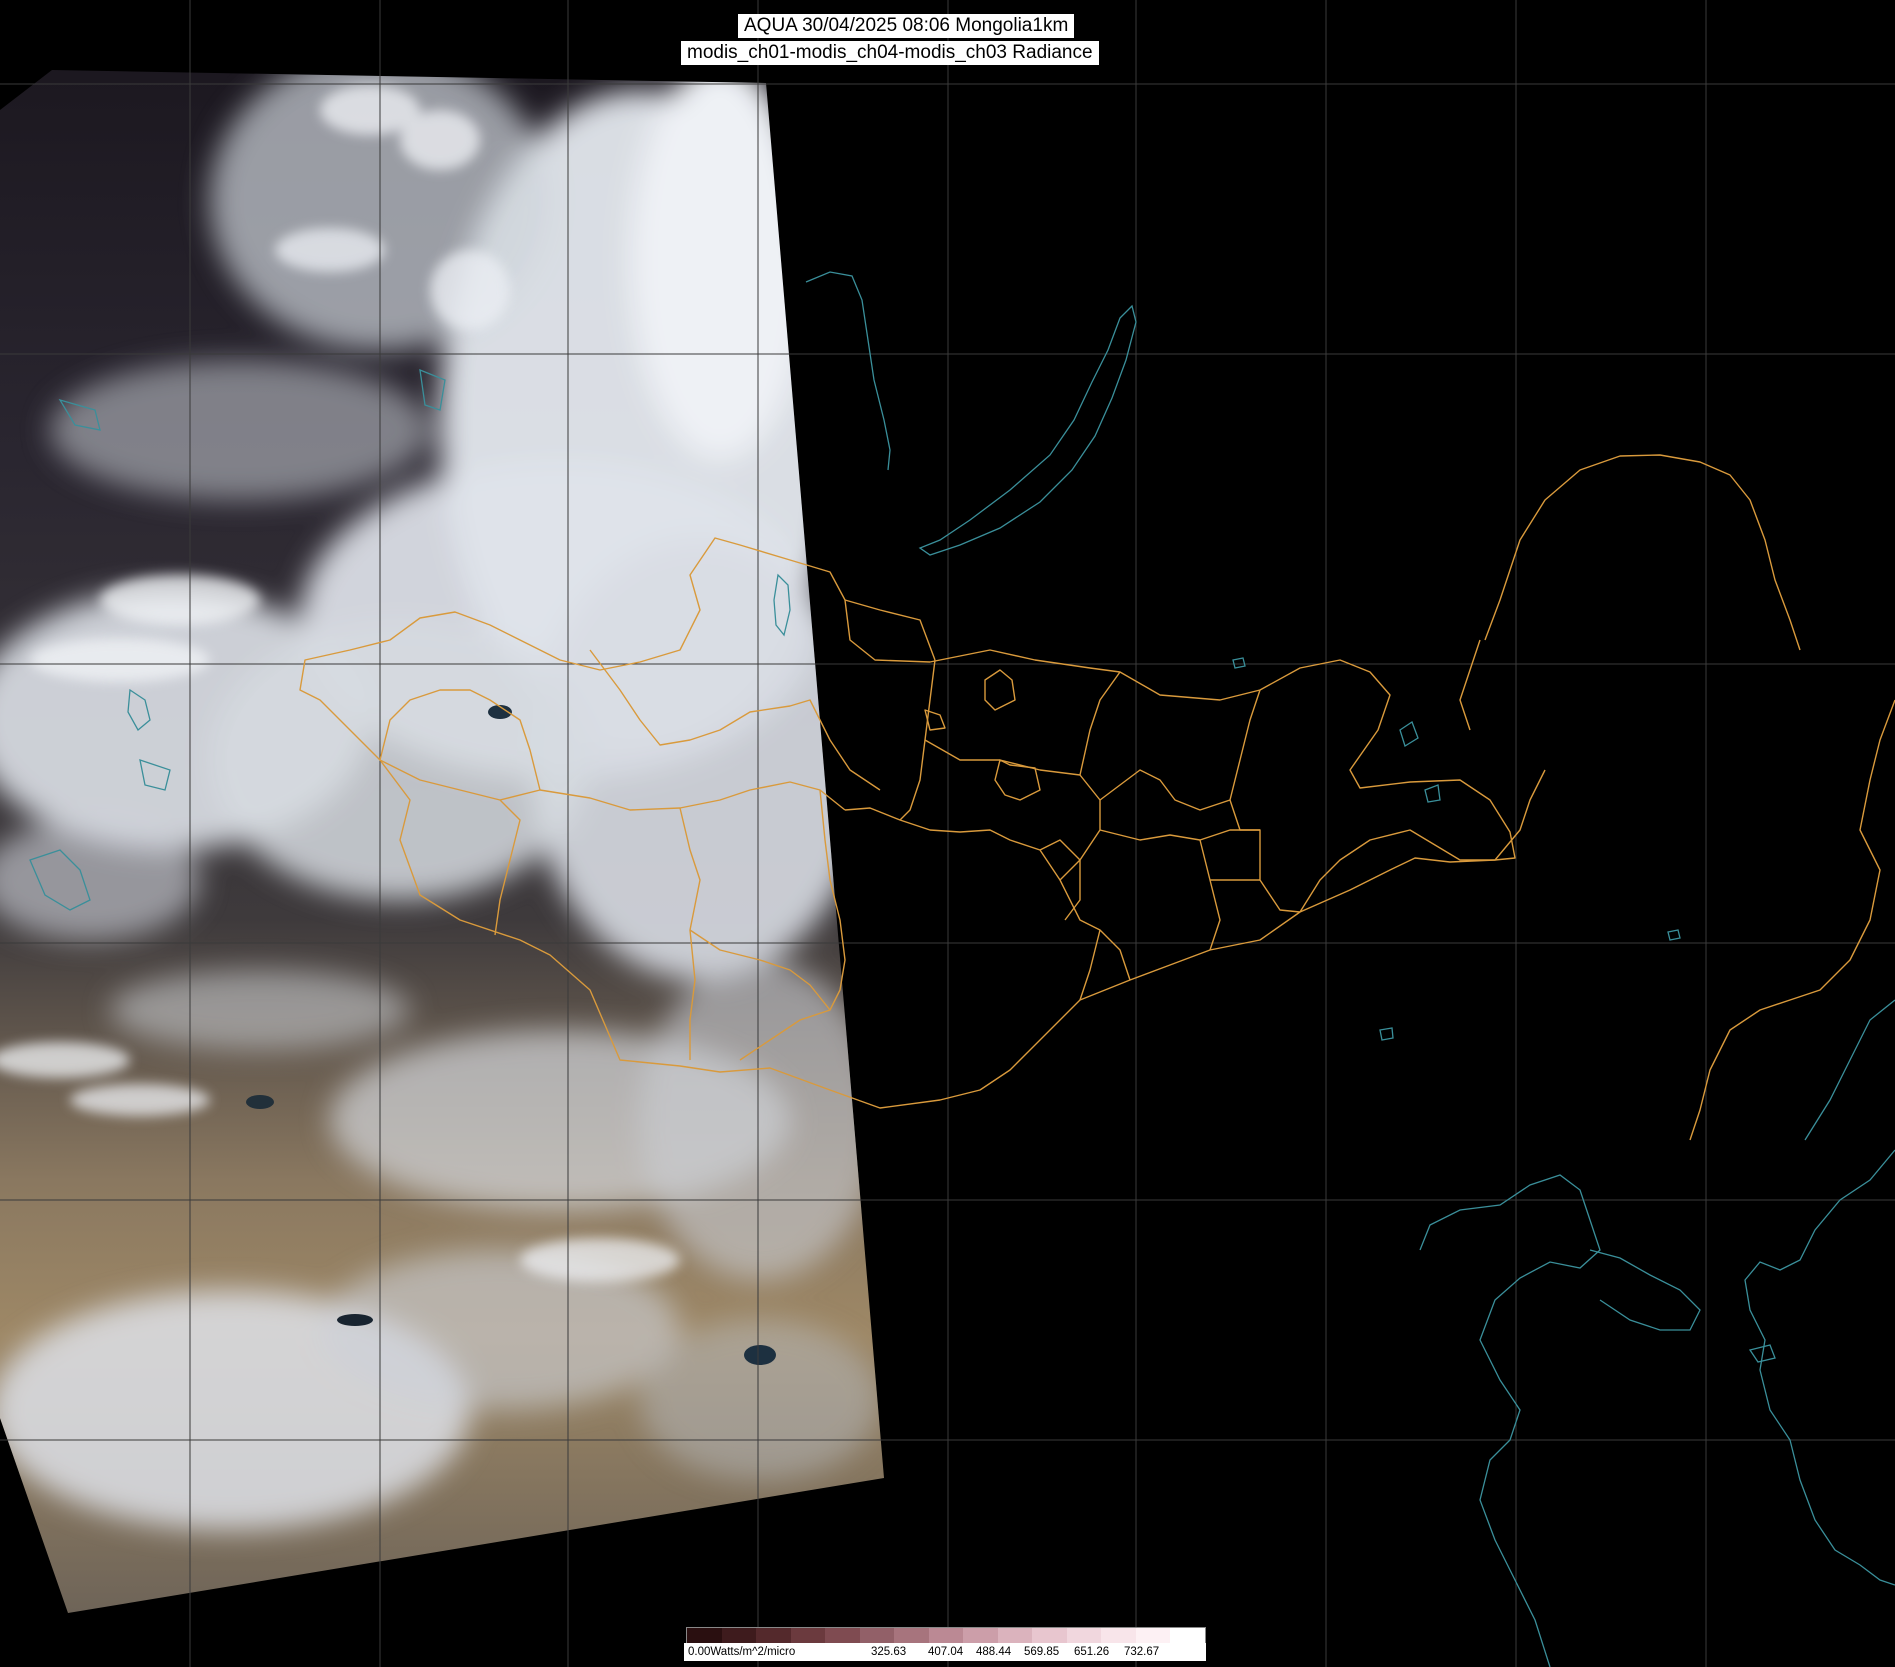  Describe the element at coordinates (906, 26) in the screenshot. I see `title-line-1: AQUA 30/04/2025 08:06 Mongolia1km` at that location.